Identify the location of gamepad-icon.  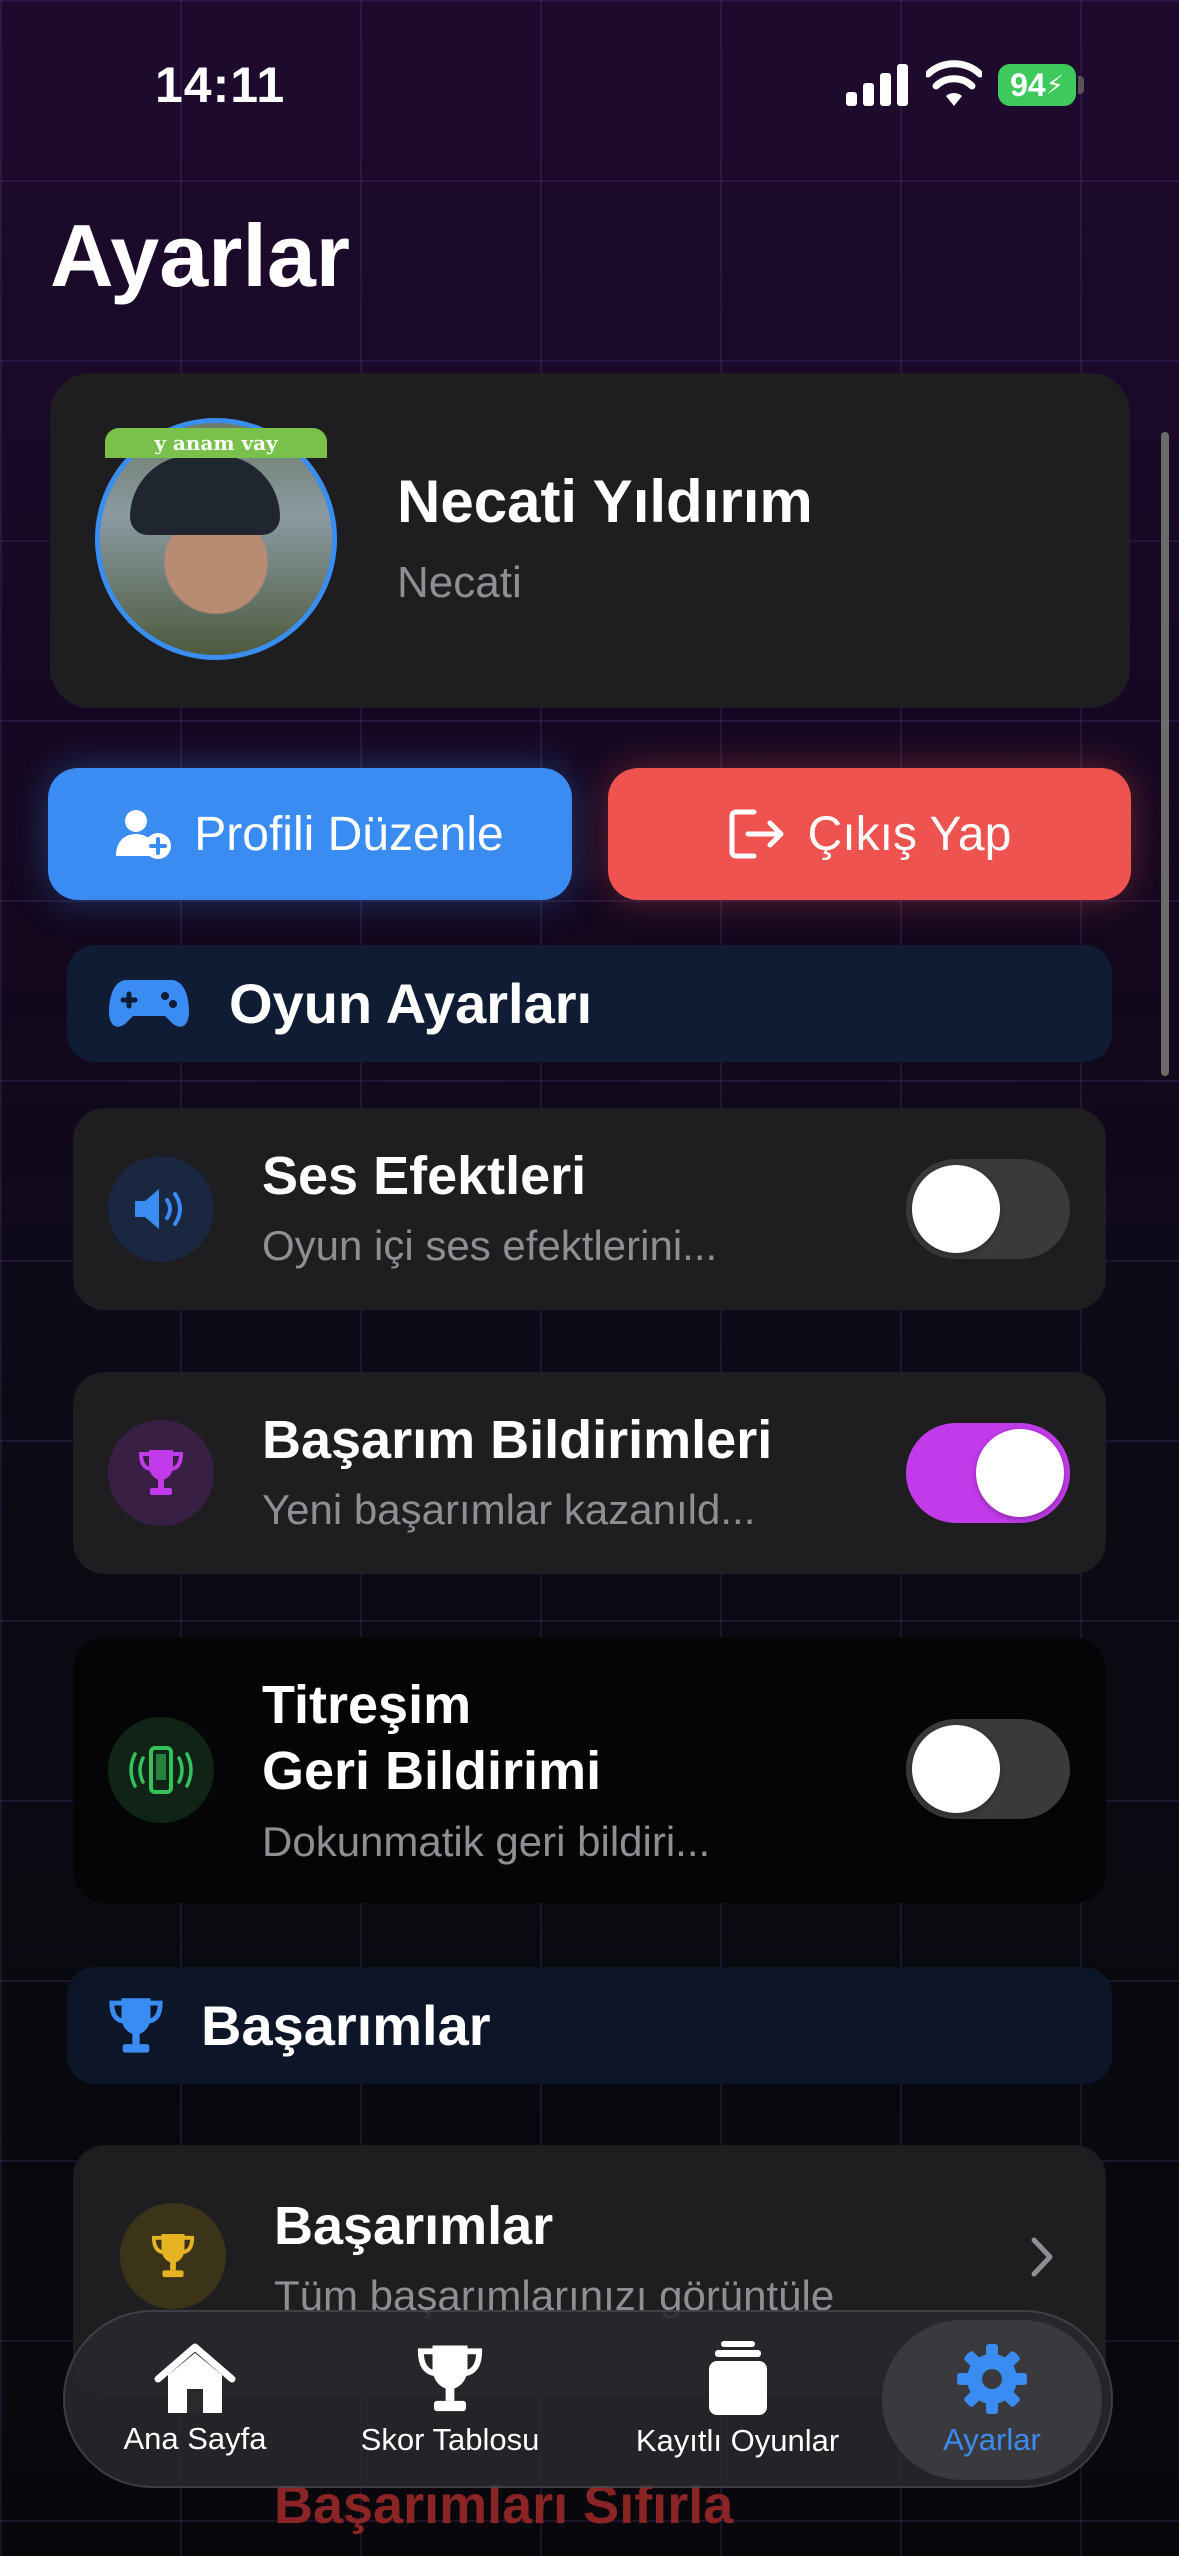
(149, 1003).